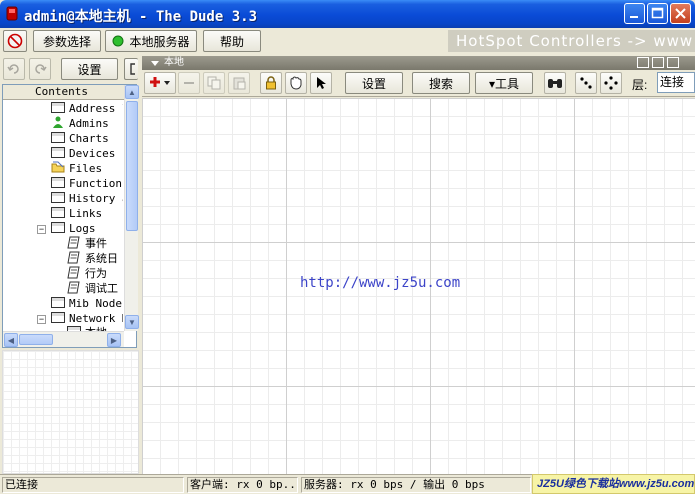 The image size is (695, 494). Describe the element at coordinates (36, 339) in the screenshot. I see `tree-hscroll-thumb` at that location.